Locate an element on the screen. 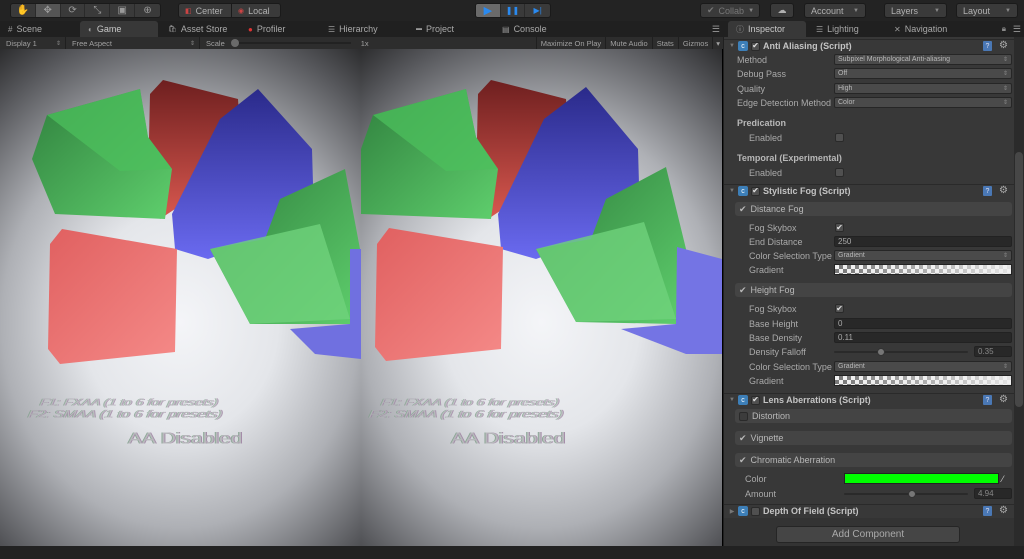  eyedropper-icon: ⁄ is located at coordinates (1003, 479).